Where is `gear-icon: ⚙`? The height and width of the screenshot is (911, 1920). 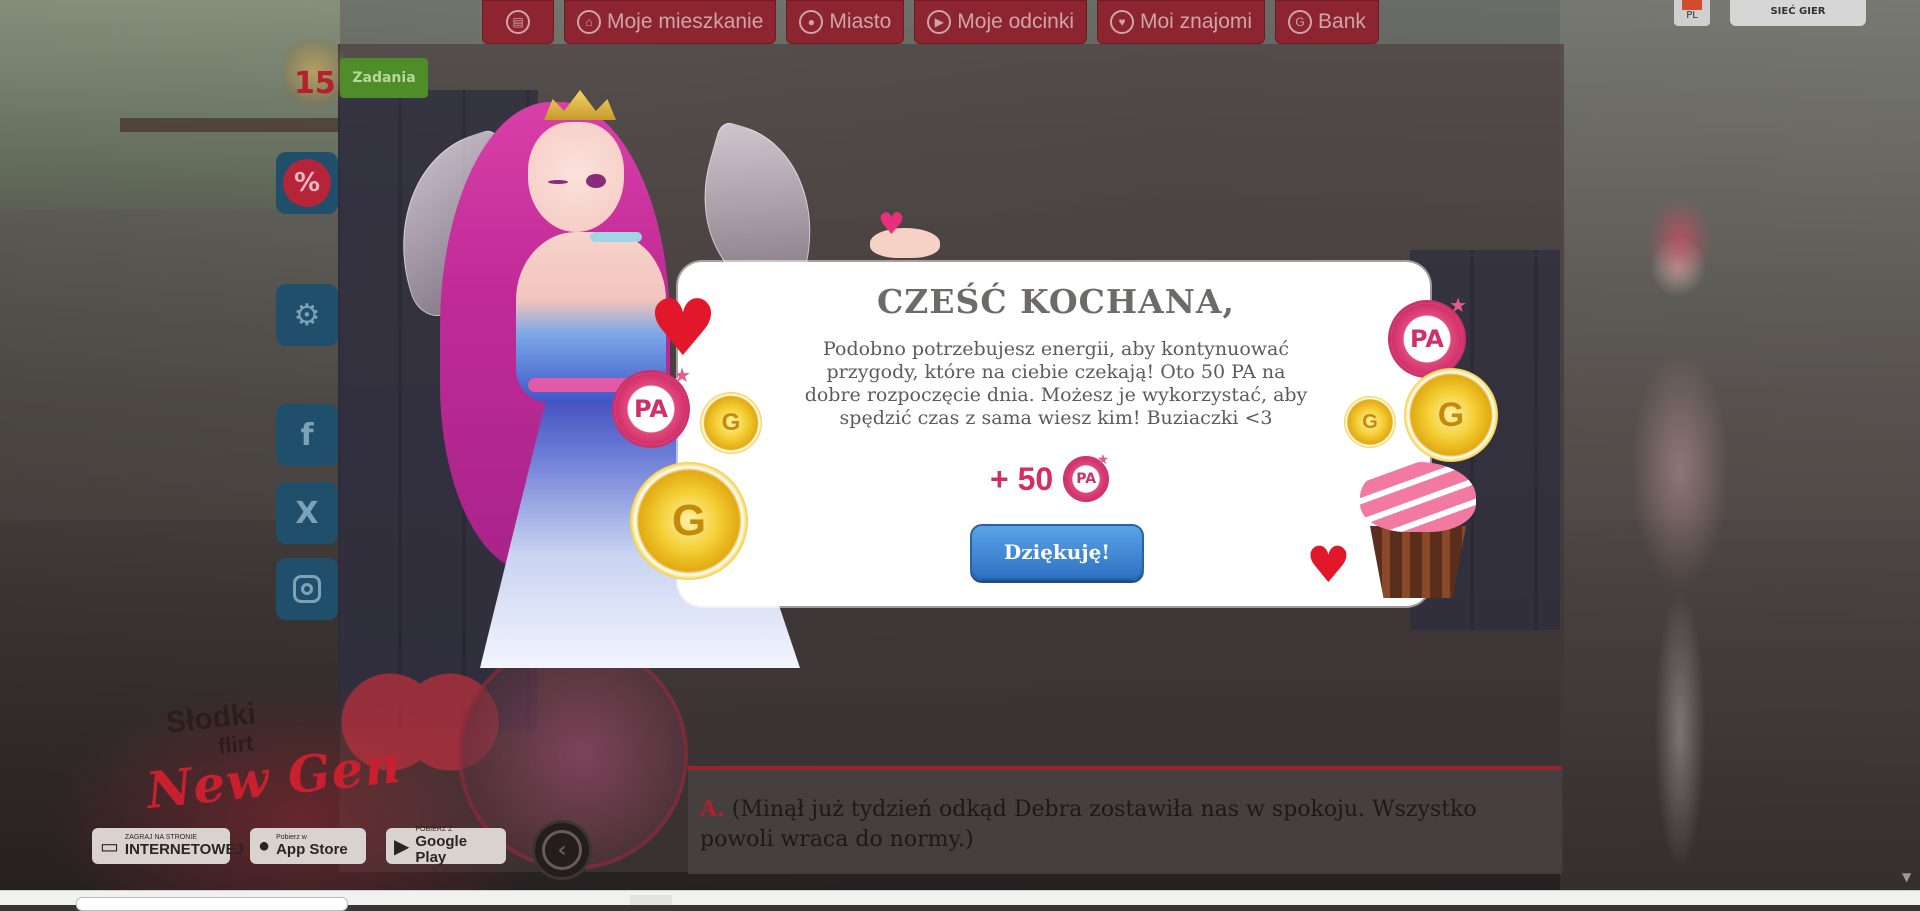
gear-icon: ⚙ is located at coordinates (307, 315).